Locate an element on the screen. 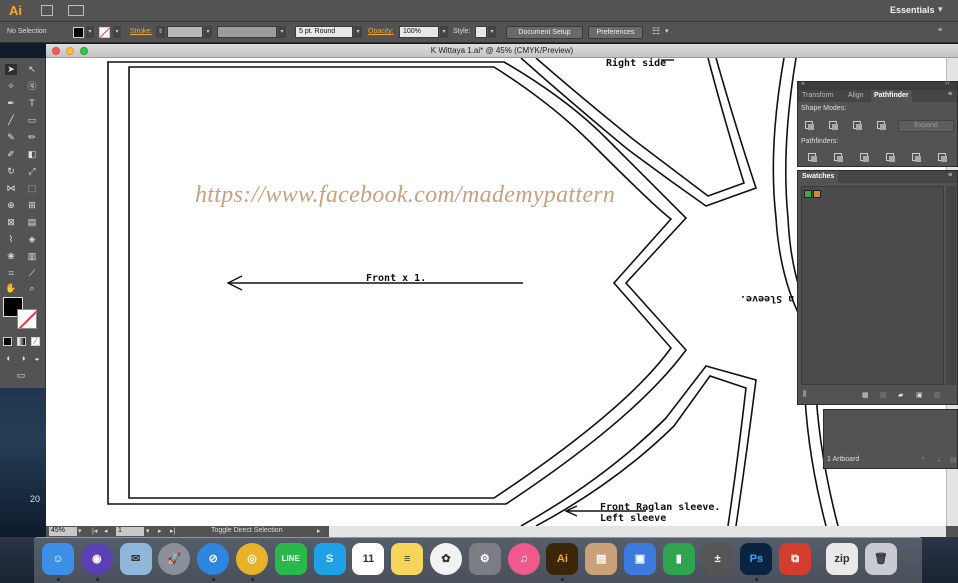 The width and height of the screenshot is (958, 583). dock-archive-icon: zip is located at coordinates (842, 559).